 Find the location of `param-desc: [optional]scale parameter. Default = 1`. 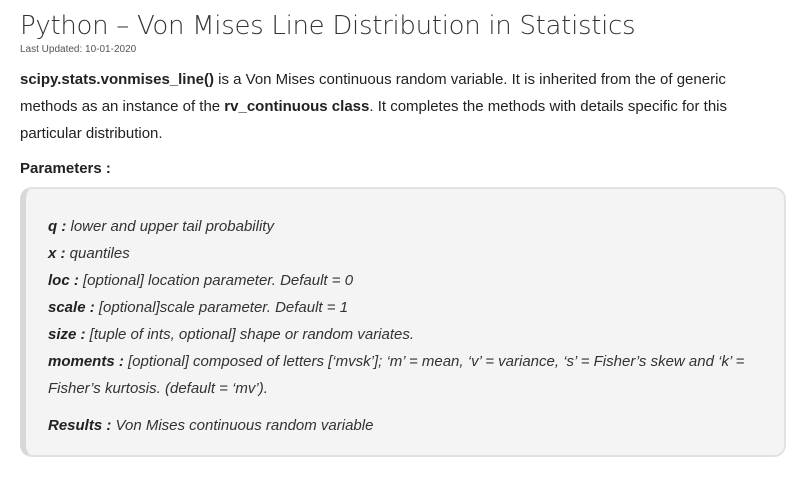

param-desc: [optional]scale parameter. Default = 1 is located at coordinates (221, 307).